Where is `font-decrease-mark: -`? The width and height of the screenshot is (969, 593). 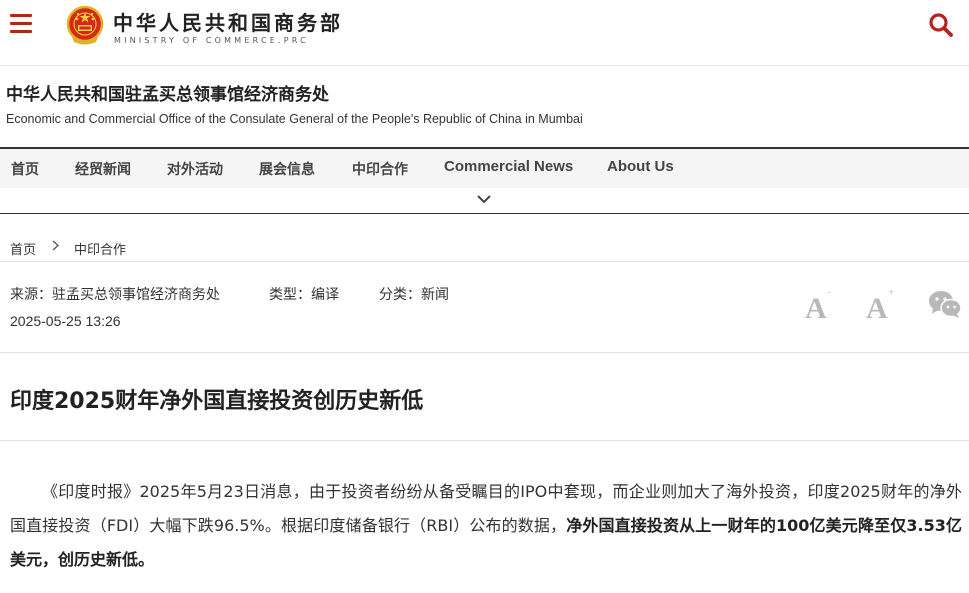
font-decrease-mark: - is located at coordinates (829, 292).